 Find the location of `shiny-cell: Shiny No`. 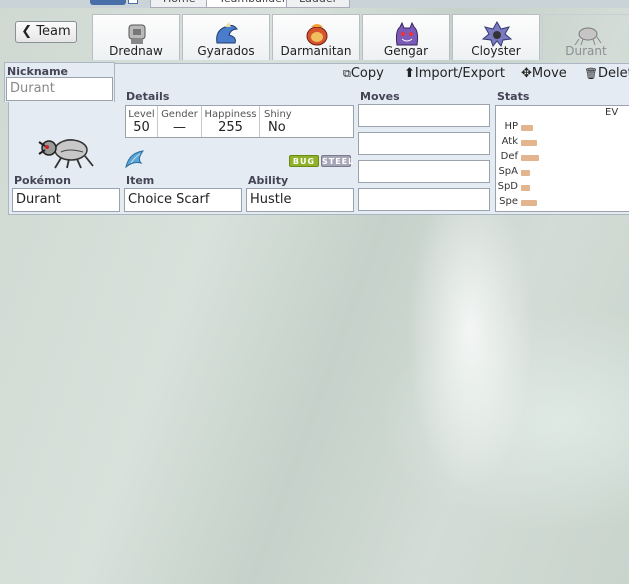

shiny-cell: Shiny No is located at coordinates (280, 121).